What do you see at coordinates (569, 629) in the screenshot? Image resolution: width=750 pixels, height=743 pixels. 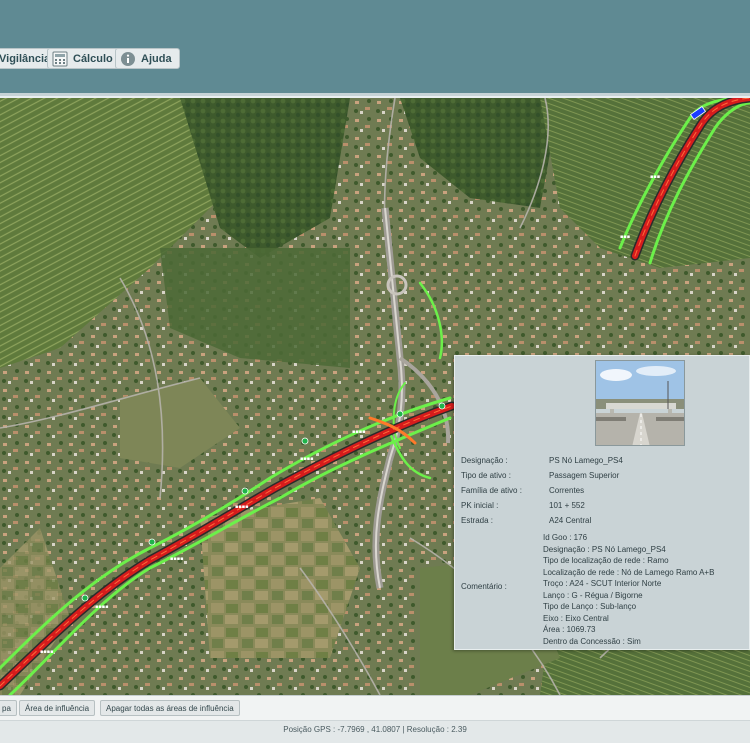 I see `comment-line: Área : 1069.73` at bounding box center [569, 629].